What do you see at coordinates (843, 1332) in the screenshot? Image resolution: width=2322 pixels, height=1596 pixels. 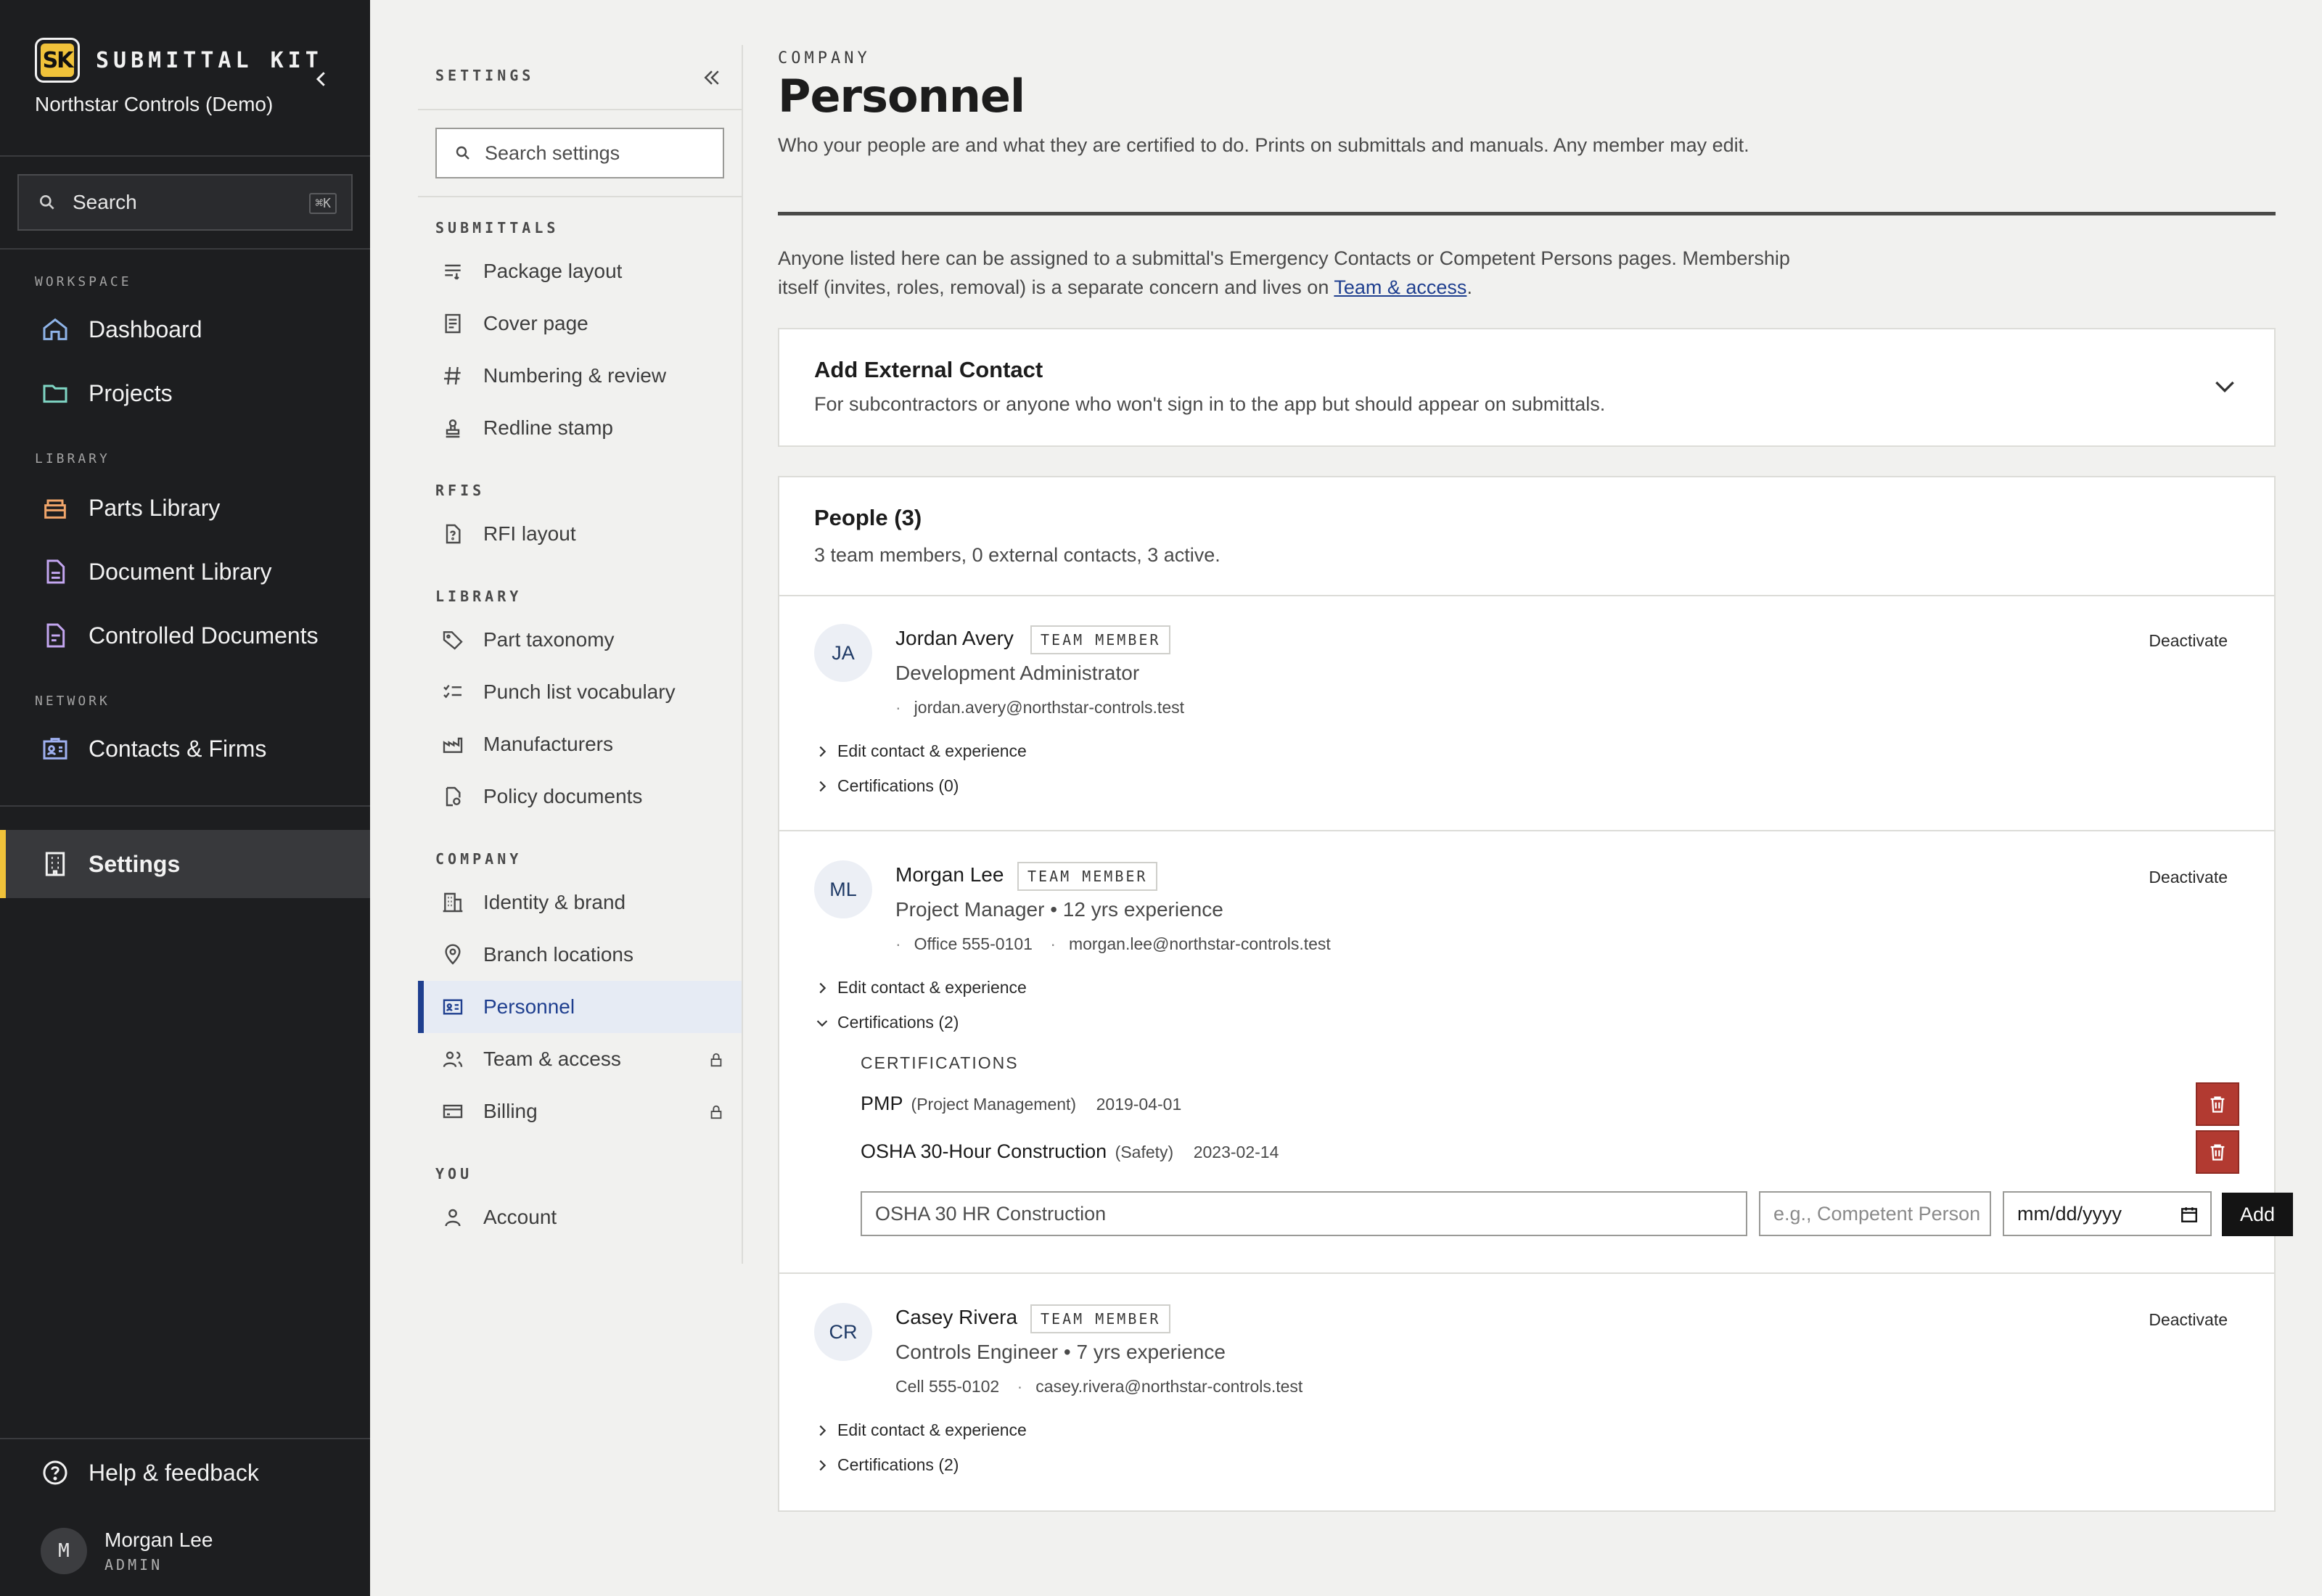 I see `avatar: CR` at bounding box center [843, 1332].